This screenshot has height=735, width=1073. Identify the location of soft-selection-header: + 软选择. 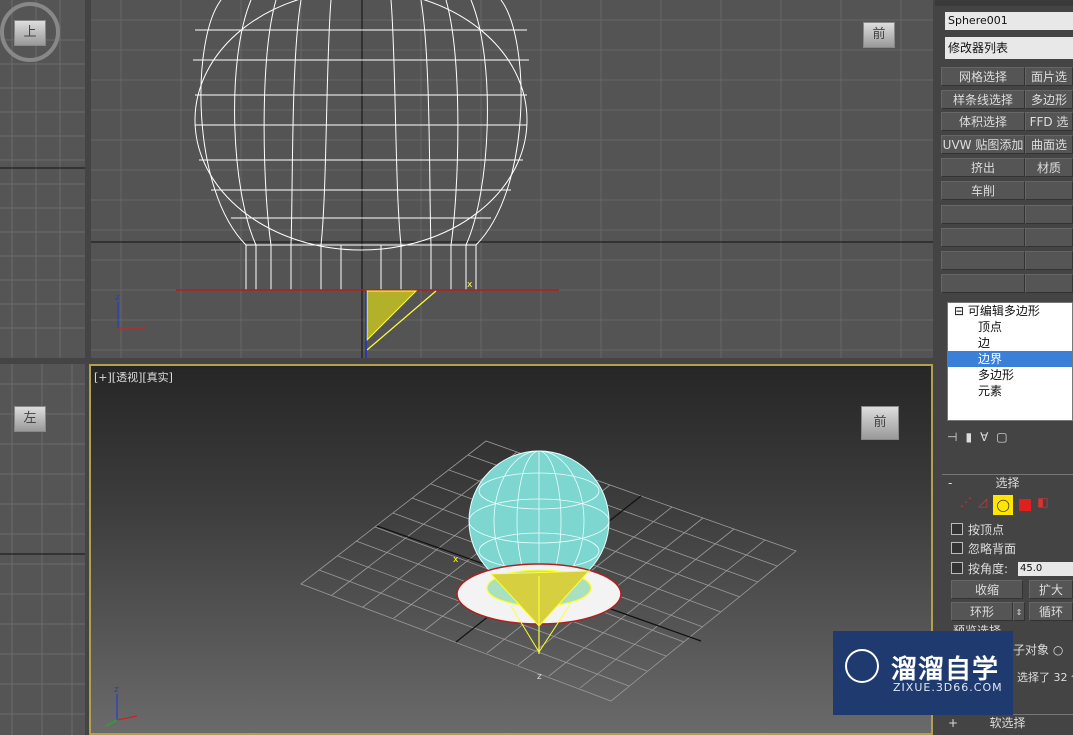
(1007, 723).